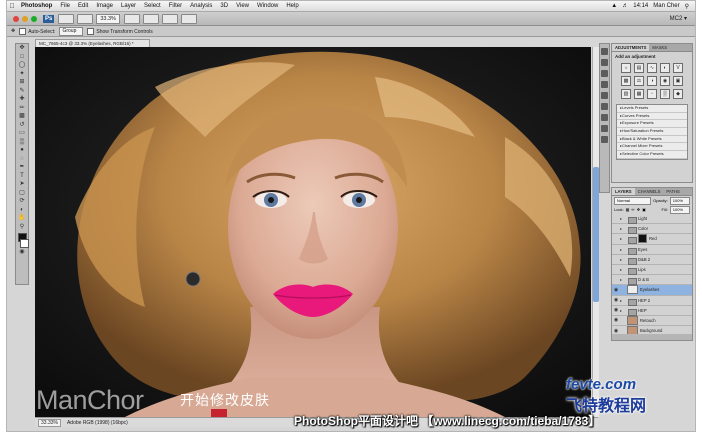  I want to click on layer-retouch: ◉ Retouch, so click(652, 321).